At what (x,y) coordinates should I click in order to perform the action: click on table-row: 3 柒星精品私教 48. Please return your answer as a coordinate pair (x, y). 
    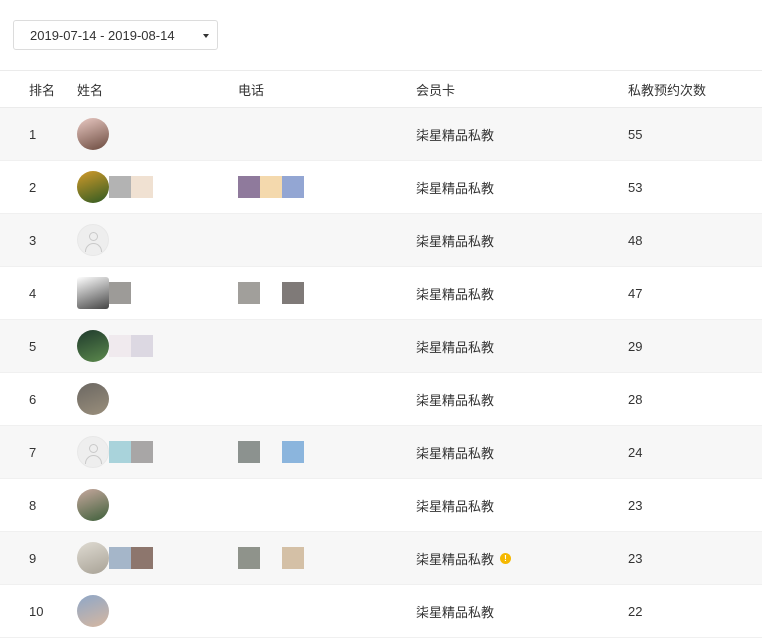
    Looking at the image, I should click on (381, 240).